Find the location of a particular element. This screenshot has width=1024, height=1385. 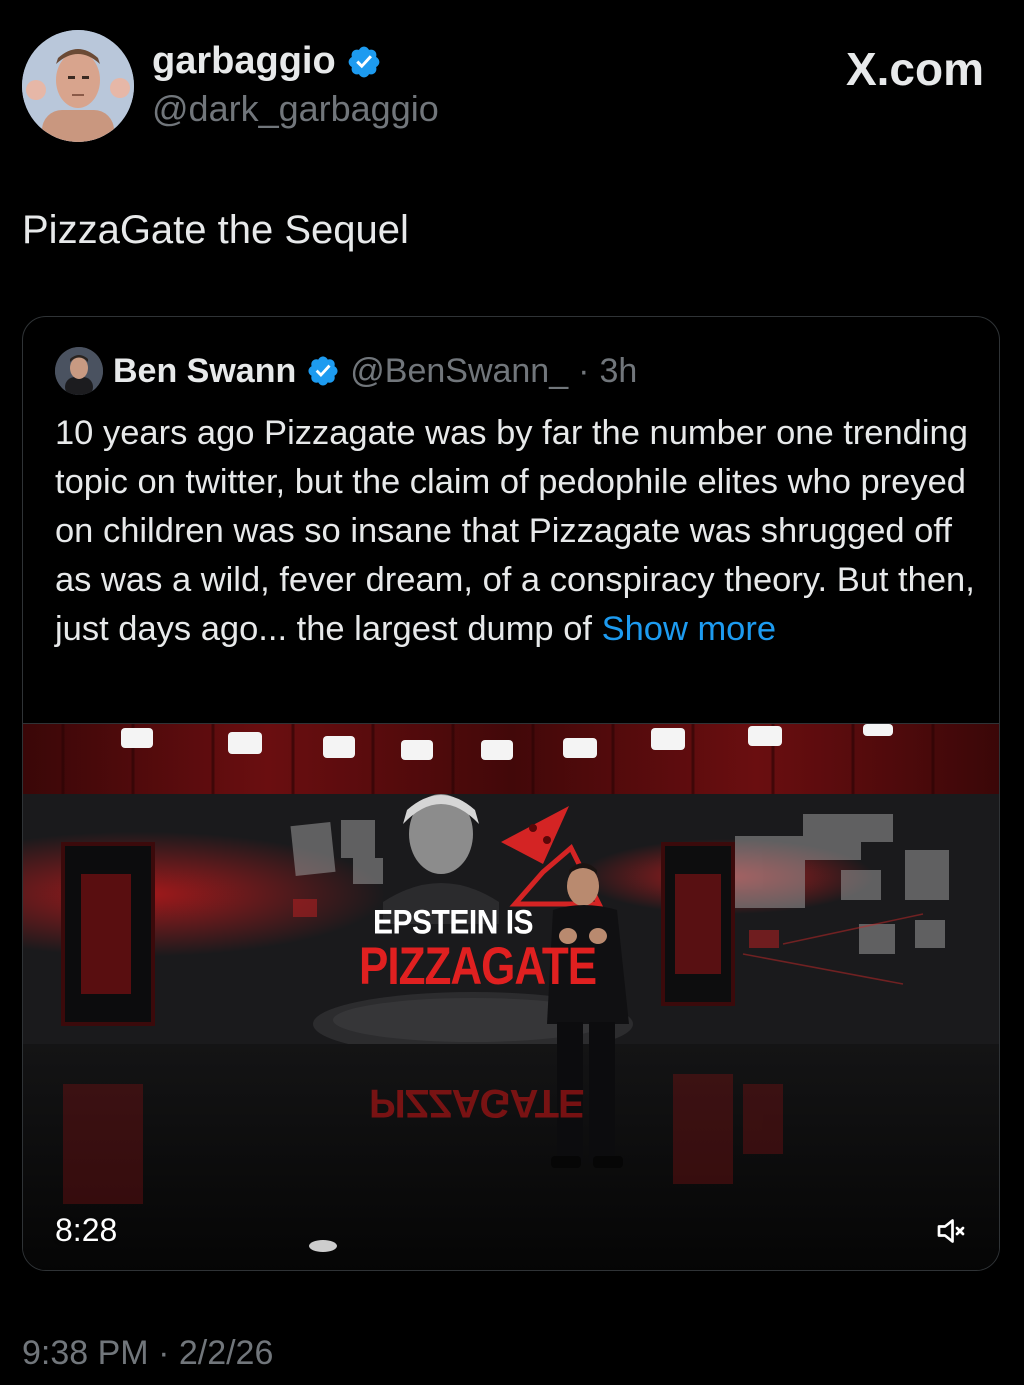

quoted-author-avatar-image is located at coordinates (79, 371).